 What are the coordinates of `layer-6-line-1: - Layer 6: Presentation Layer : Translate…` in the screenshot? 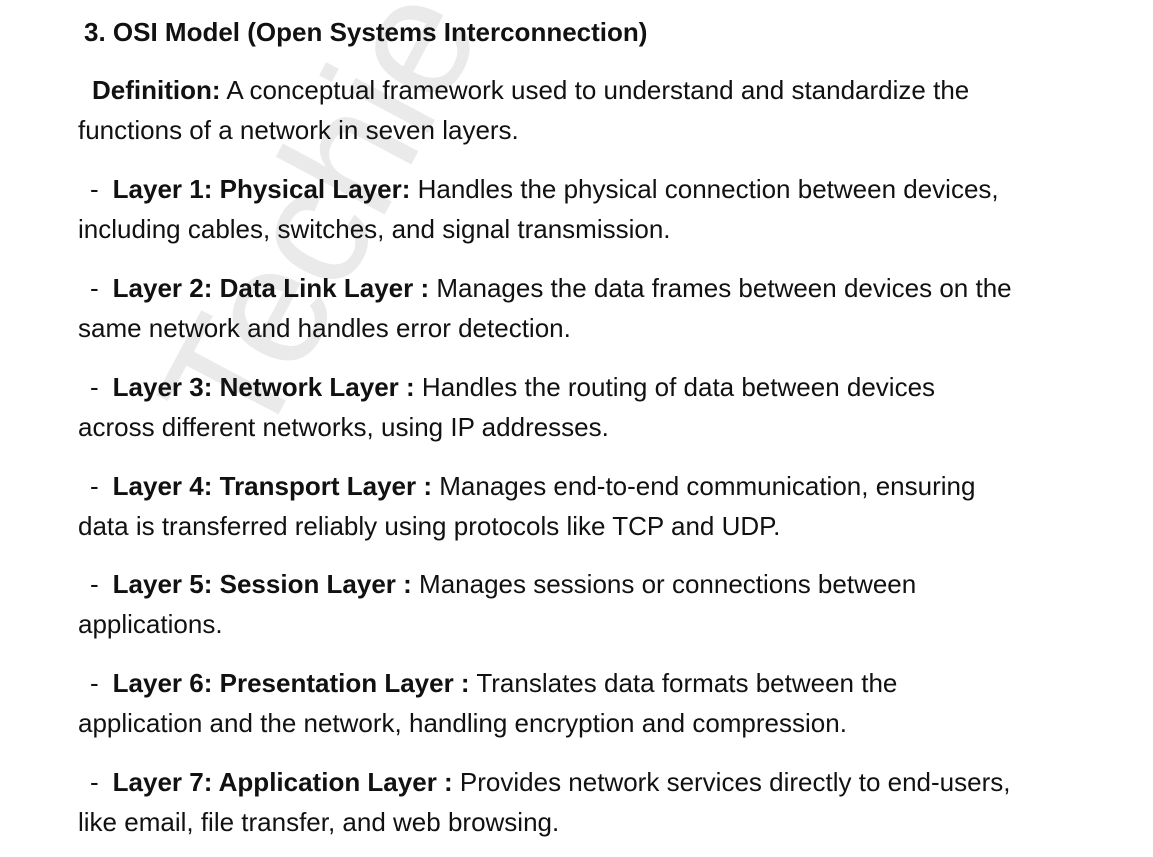 It's located at (578, 683).